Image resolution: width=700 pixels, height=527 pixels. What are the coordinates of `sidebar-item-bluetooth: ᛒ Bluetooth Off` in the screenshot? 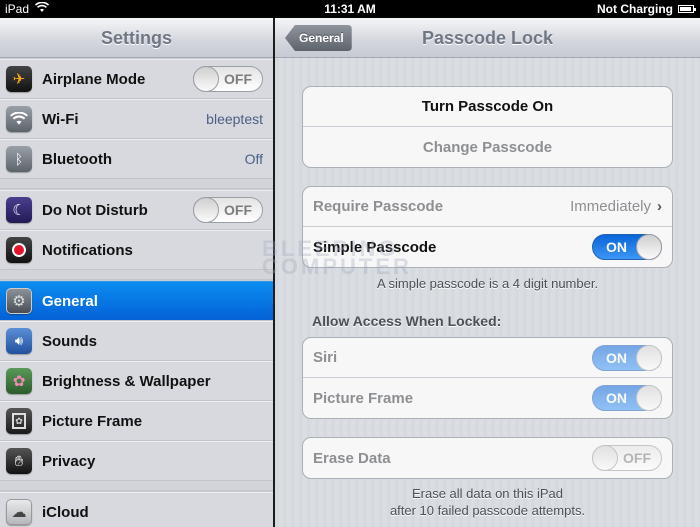 It's located at (136, 159).